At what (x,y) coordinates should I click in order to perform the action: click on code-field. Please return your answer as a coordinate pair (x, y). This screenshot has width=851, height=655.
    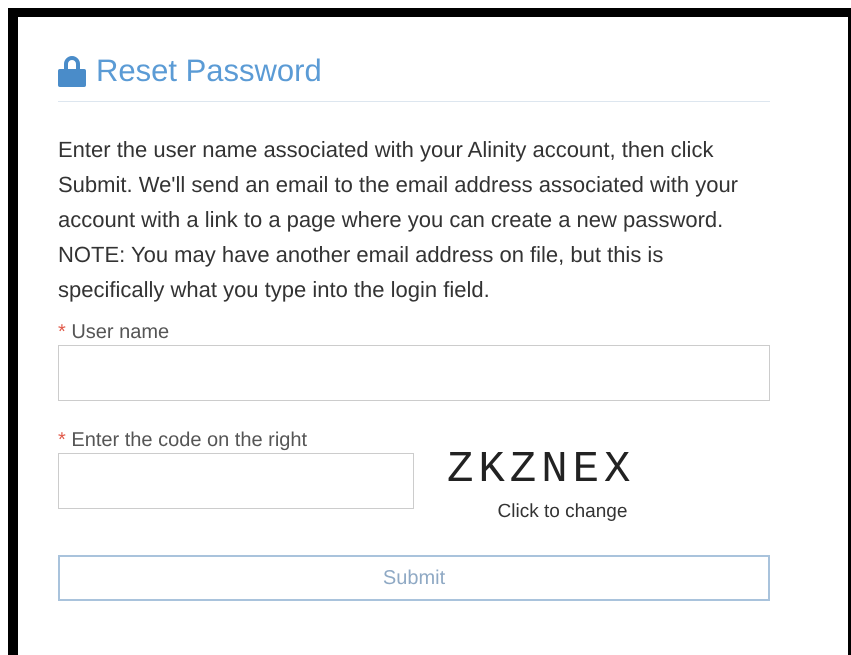
    Looking at the image, I should click on (236, 481).